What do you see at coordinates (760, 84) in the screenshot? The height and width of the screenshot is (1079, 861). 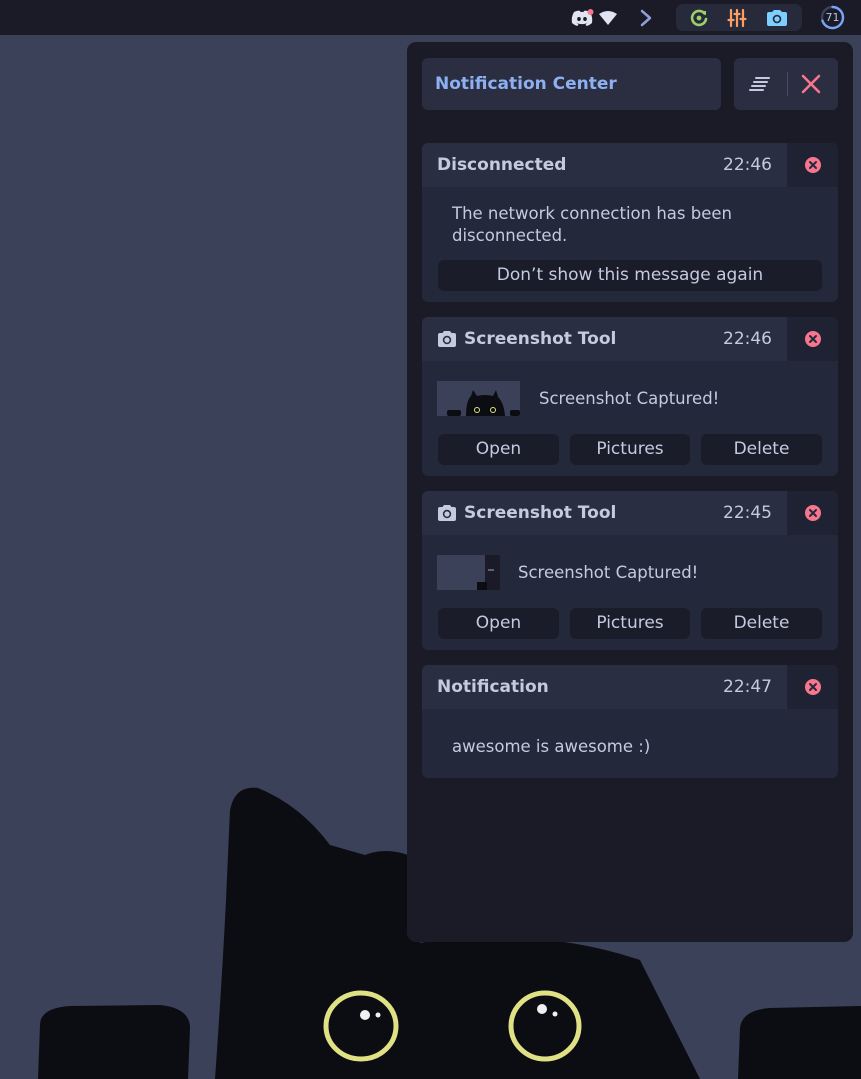 I see `clear-all-icon` at bounding box center [760, 84].